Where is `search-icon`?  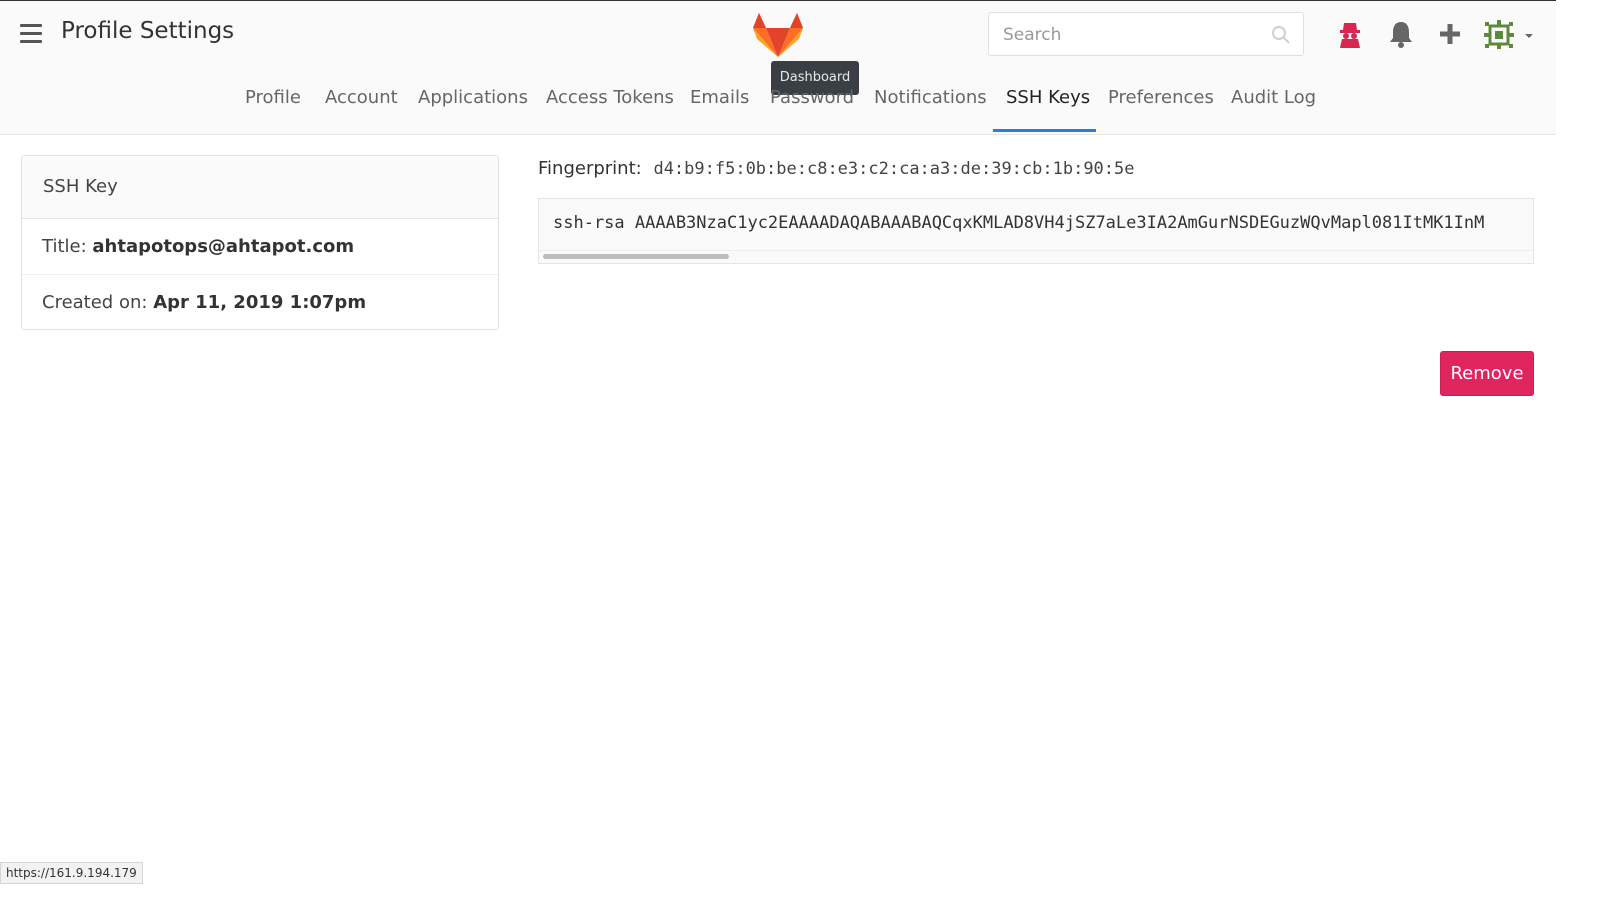
search-icon is located at coordinates (1281, 35).